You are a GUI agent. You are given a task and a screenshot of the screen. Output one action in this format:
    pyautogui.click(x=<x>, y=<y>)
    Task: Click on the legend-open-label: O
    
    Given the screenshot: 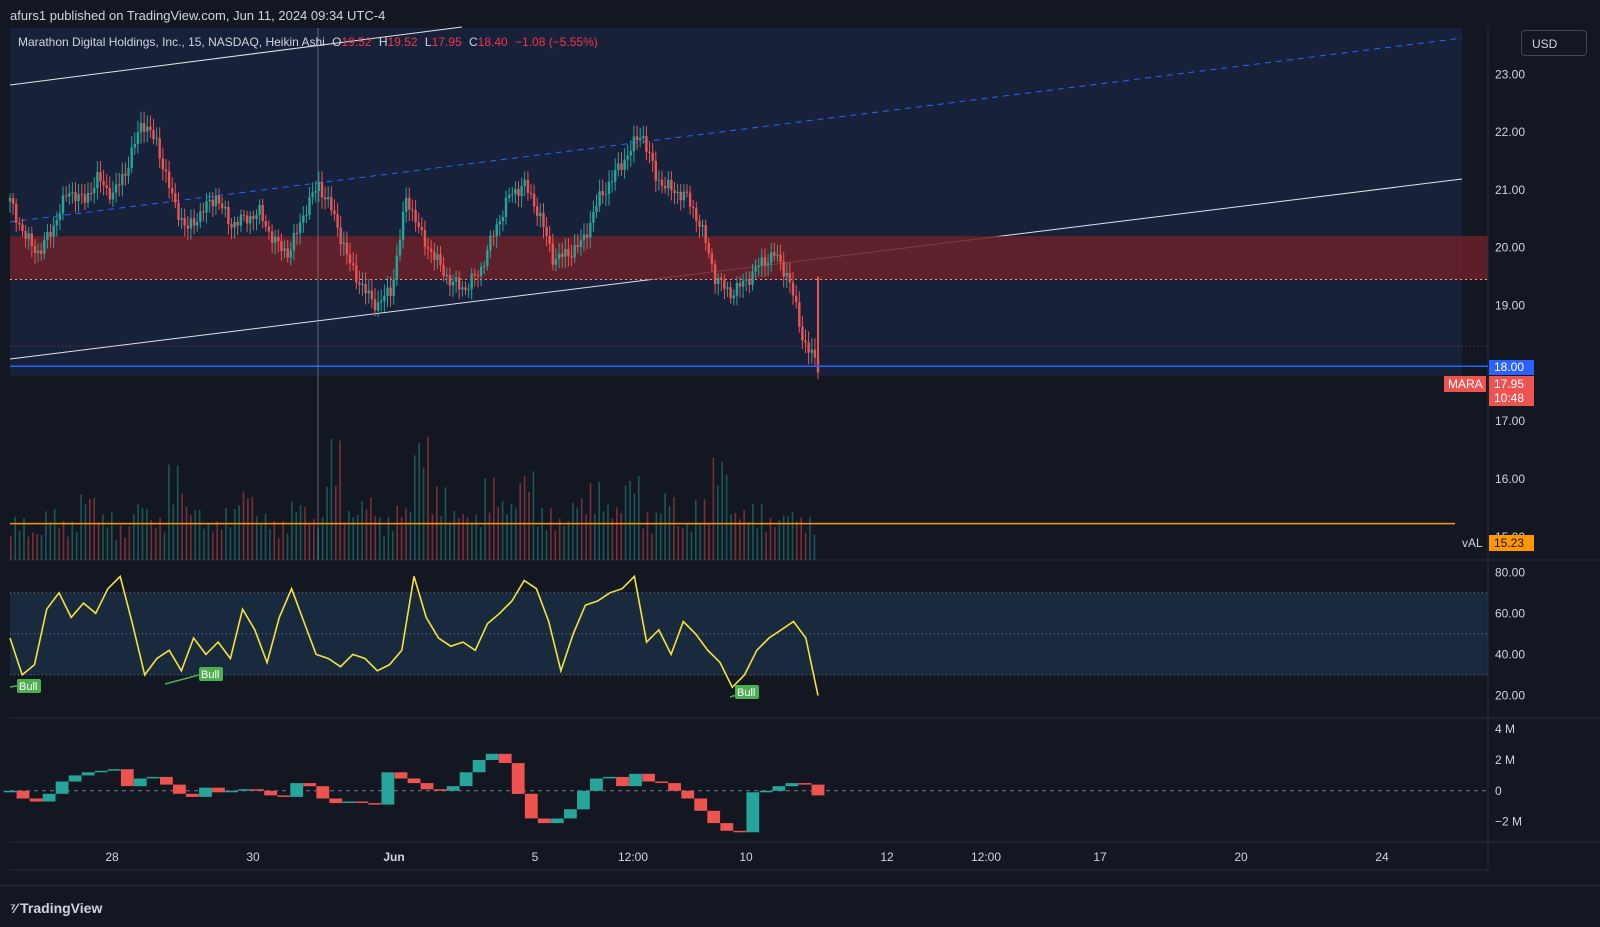 What is the action you would take?
    pyautogui.click(x=337, y=42)
    